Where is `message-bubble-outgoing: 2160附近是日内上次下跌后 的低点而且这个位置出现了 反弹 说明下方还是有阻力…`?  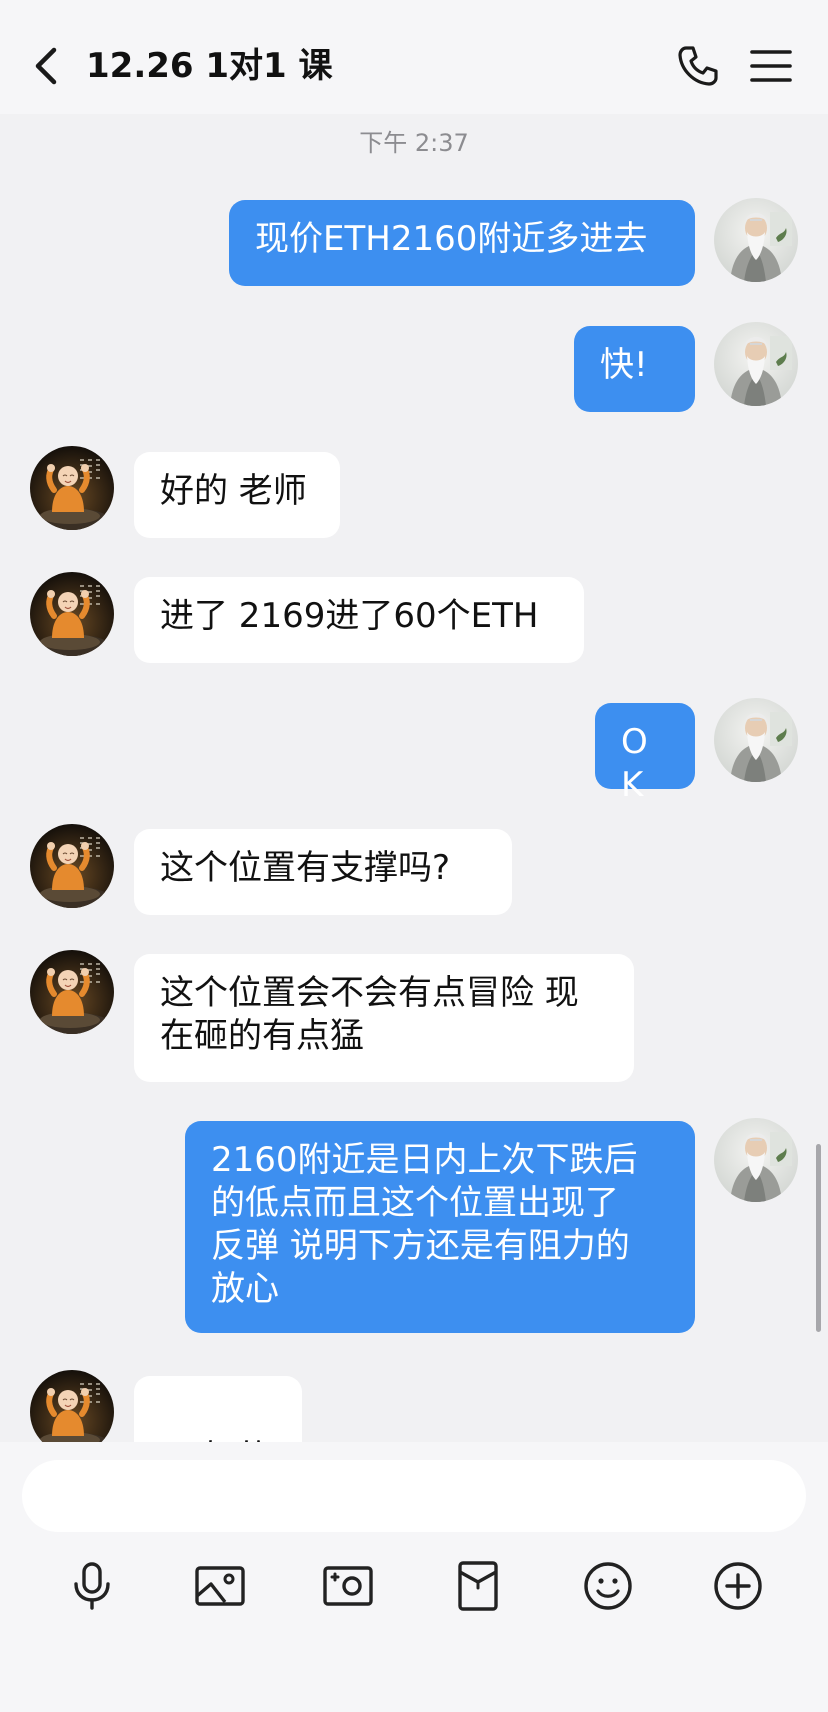 message-bubble-outgoing: 2160附近是日内上次下跌后 的低点而且这个位置出现了 反弹 说明下方还是有阻力… is located at coordinates (440, 1227).